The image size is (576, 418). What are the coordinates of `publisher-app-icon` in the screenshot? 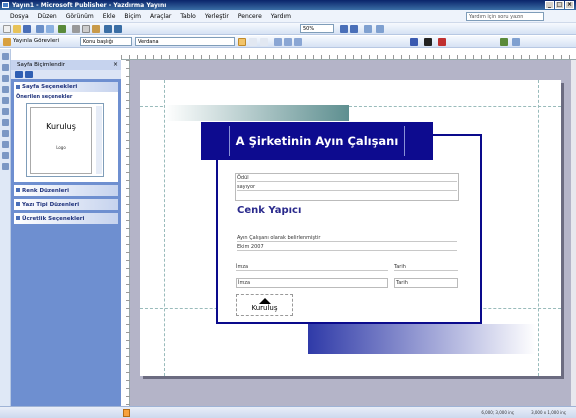 It's located at (5, 5).